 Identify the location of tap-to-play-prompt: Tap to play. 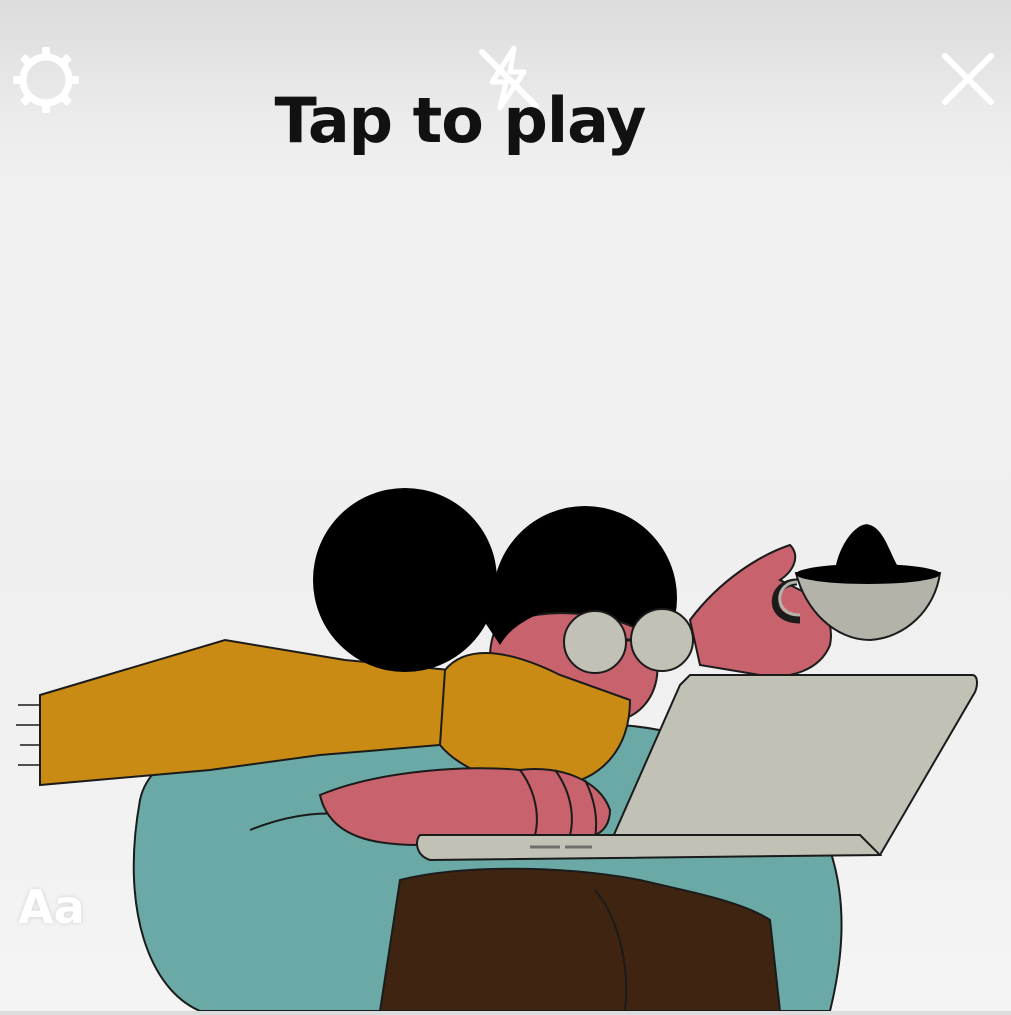
(460, 120).